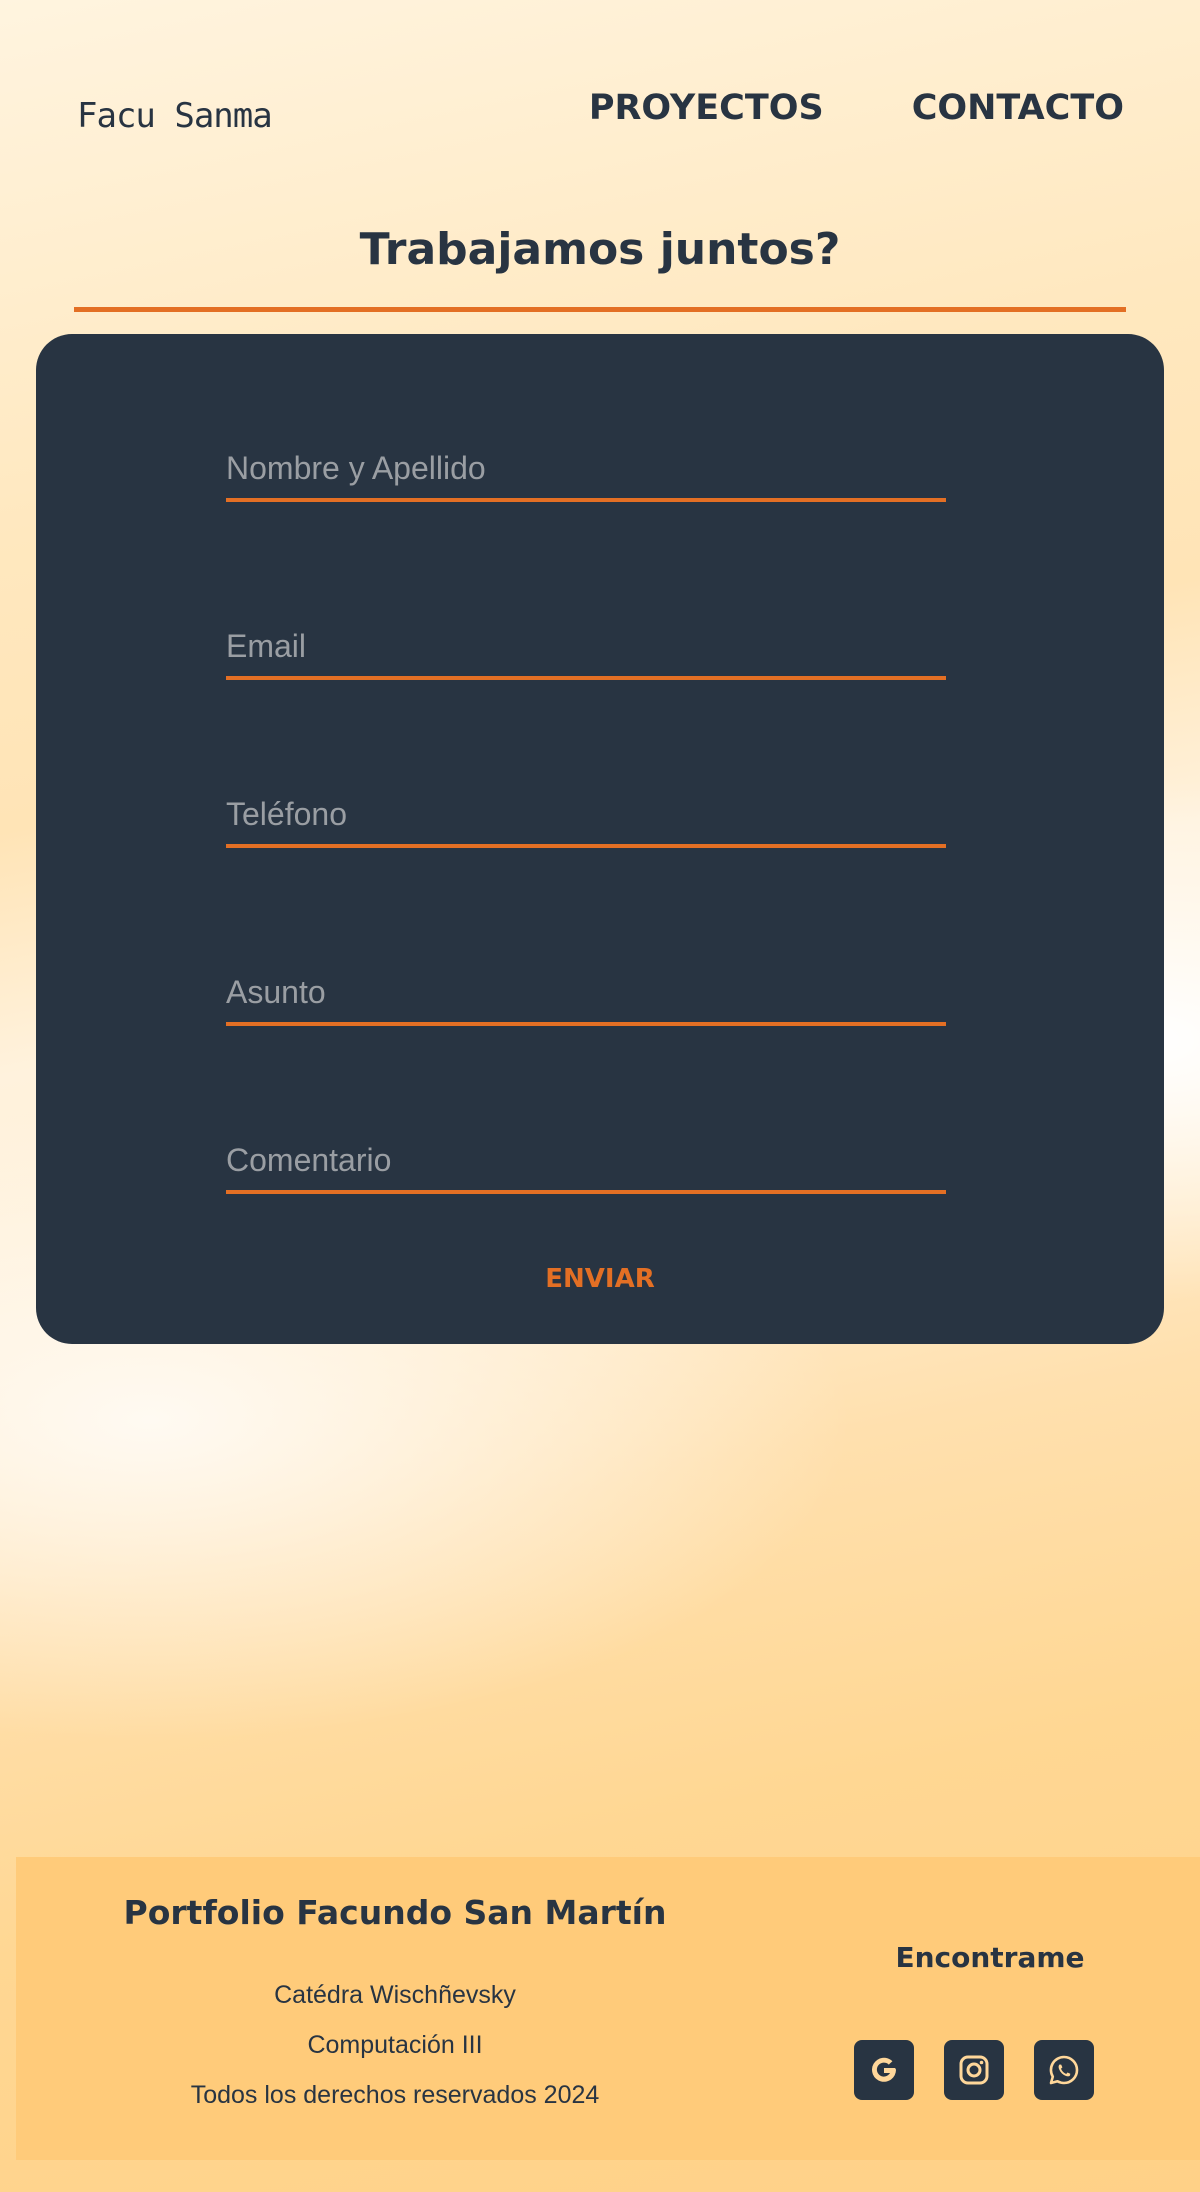 This screenshot has height=2192, width=1200. What do you see at coordinates (856, 108) in the screenshot?
I see `main-nav: PROYECTOS CONTACTO` at bounding box center [856, 108].